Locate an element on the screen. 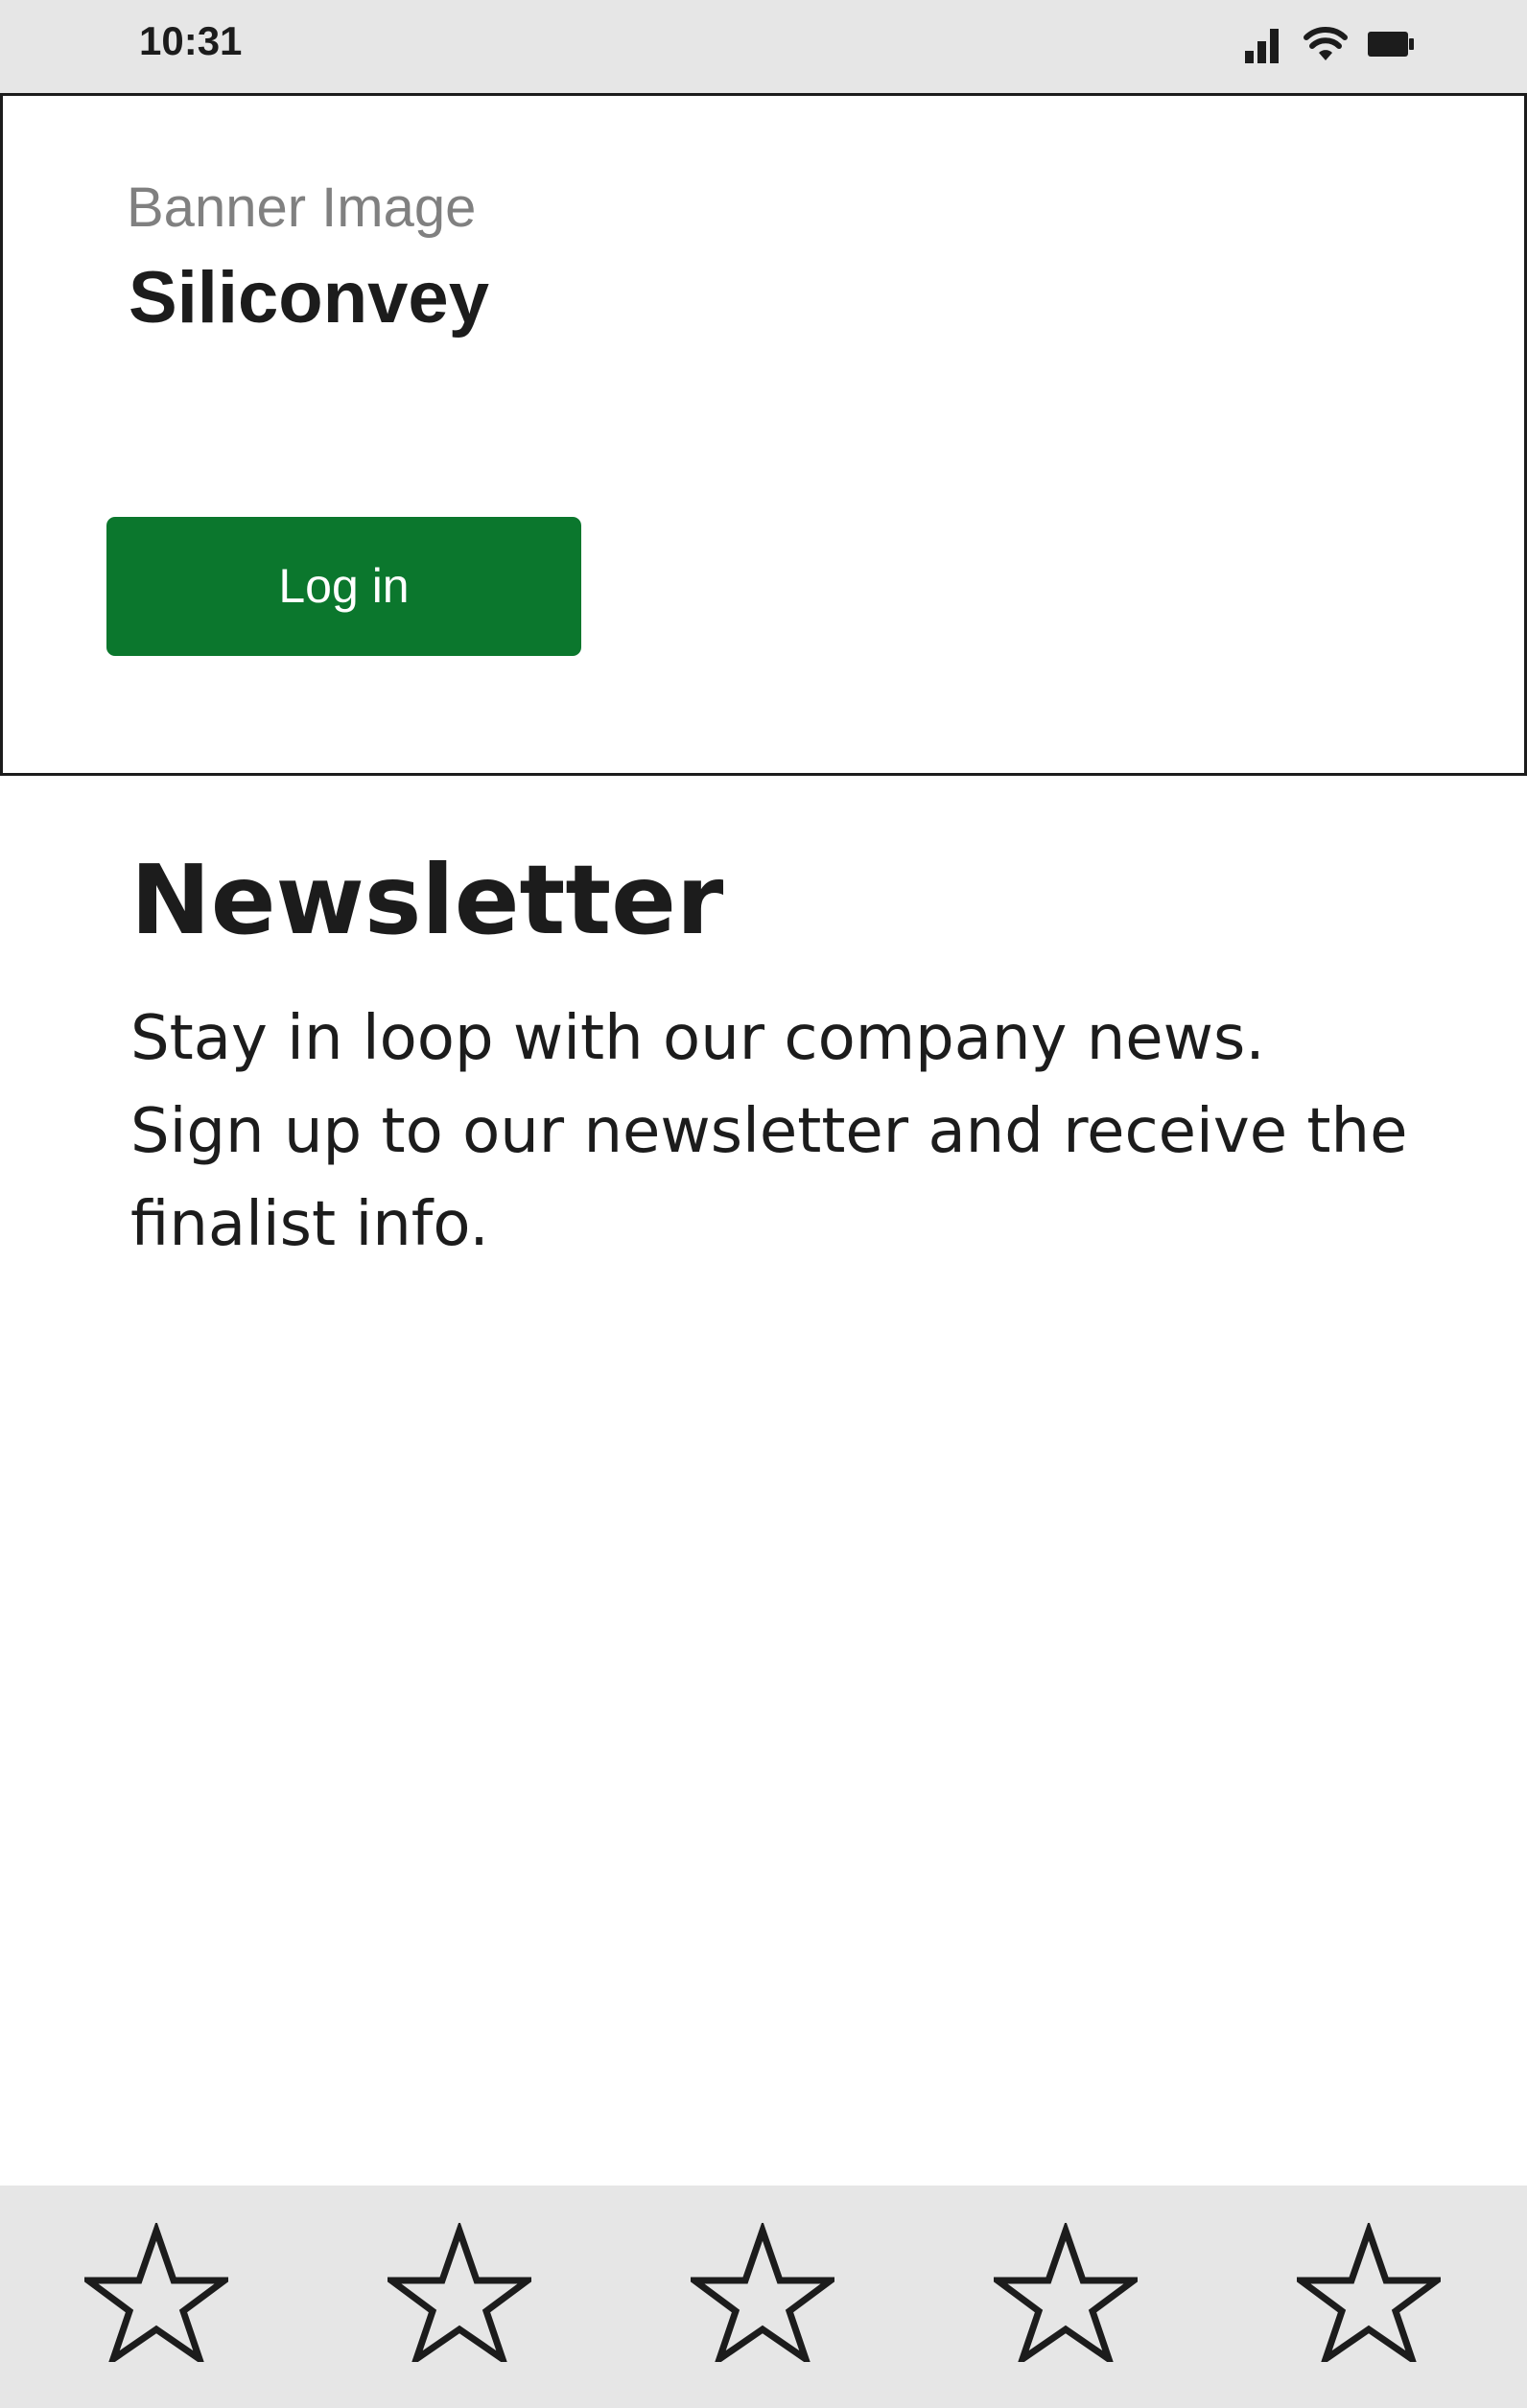 The height and width of the screenshot is (2408, 1527). battery-icon is located at coordinates (1391, 44).